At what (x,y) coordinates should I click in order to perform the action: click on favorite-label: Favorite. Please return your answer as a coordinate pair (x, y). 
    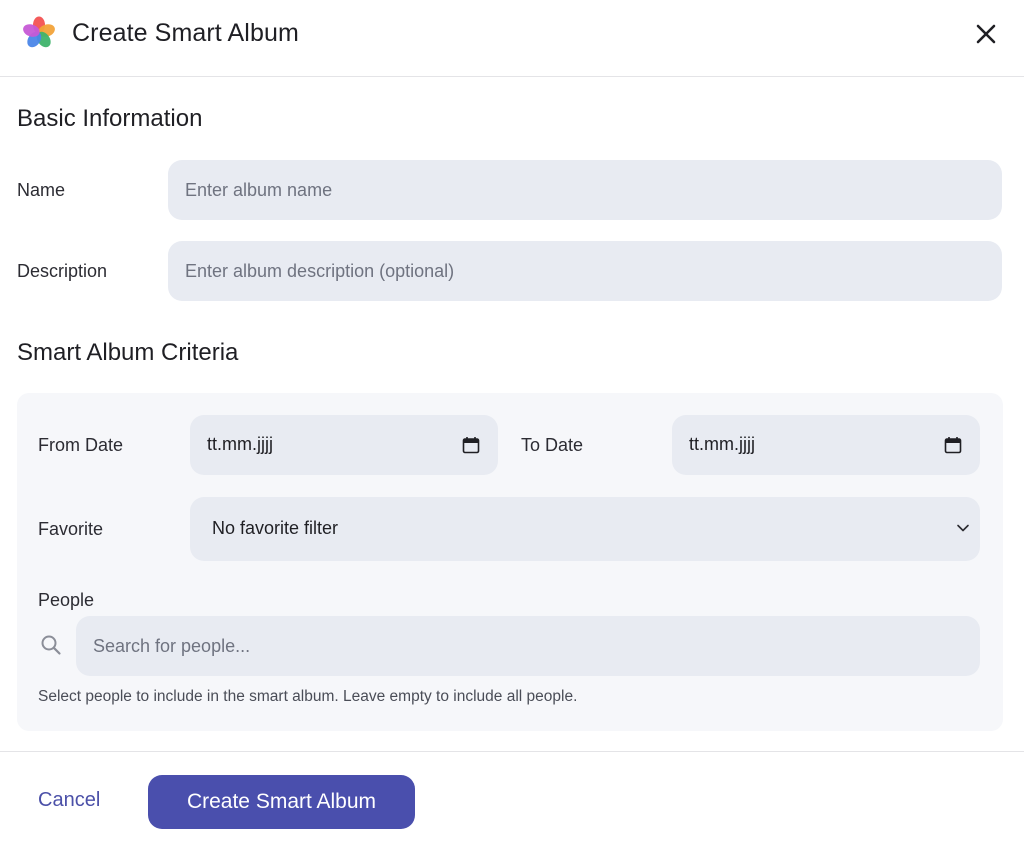
    Looking at the image, I should click on (71, 529).